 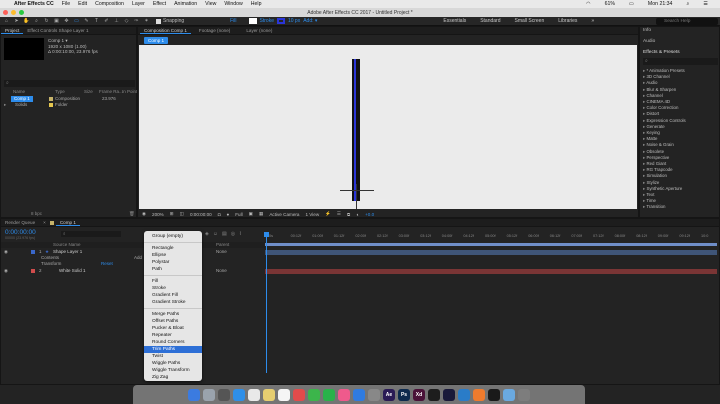 What do you see at coordinates (651, 183) in the screenshot?
I see `effect-category: Stylize` at bounding box center [651, 183].